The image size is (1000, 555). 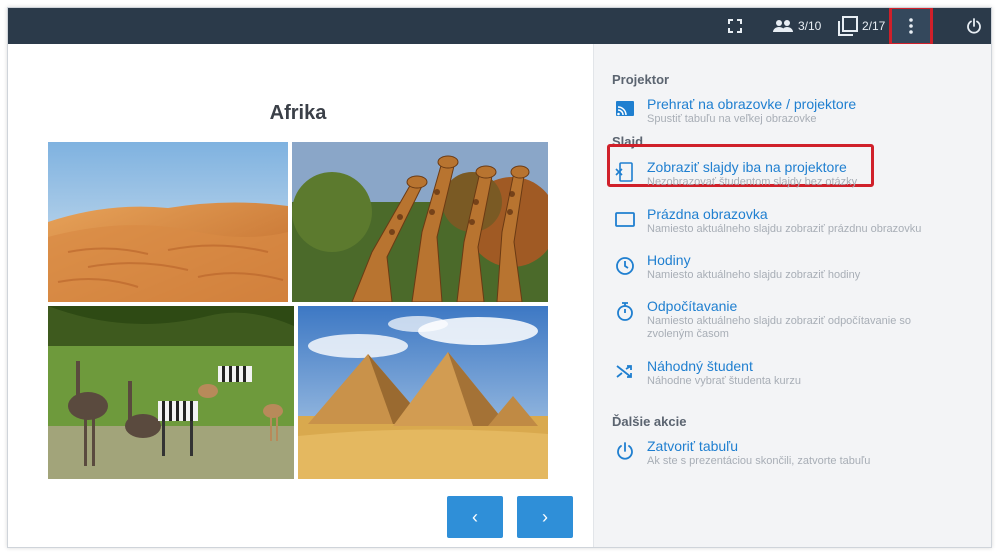 I want to click on fullscreen-icon, so click(x=735, y=26).